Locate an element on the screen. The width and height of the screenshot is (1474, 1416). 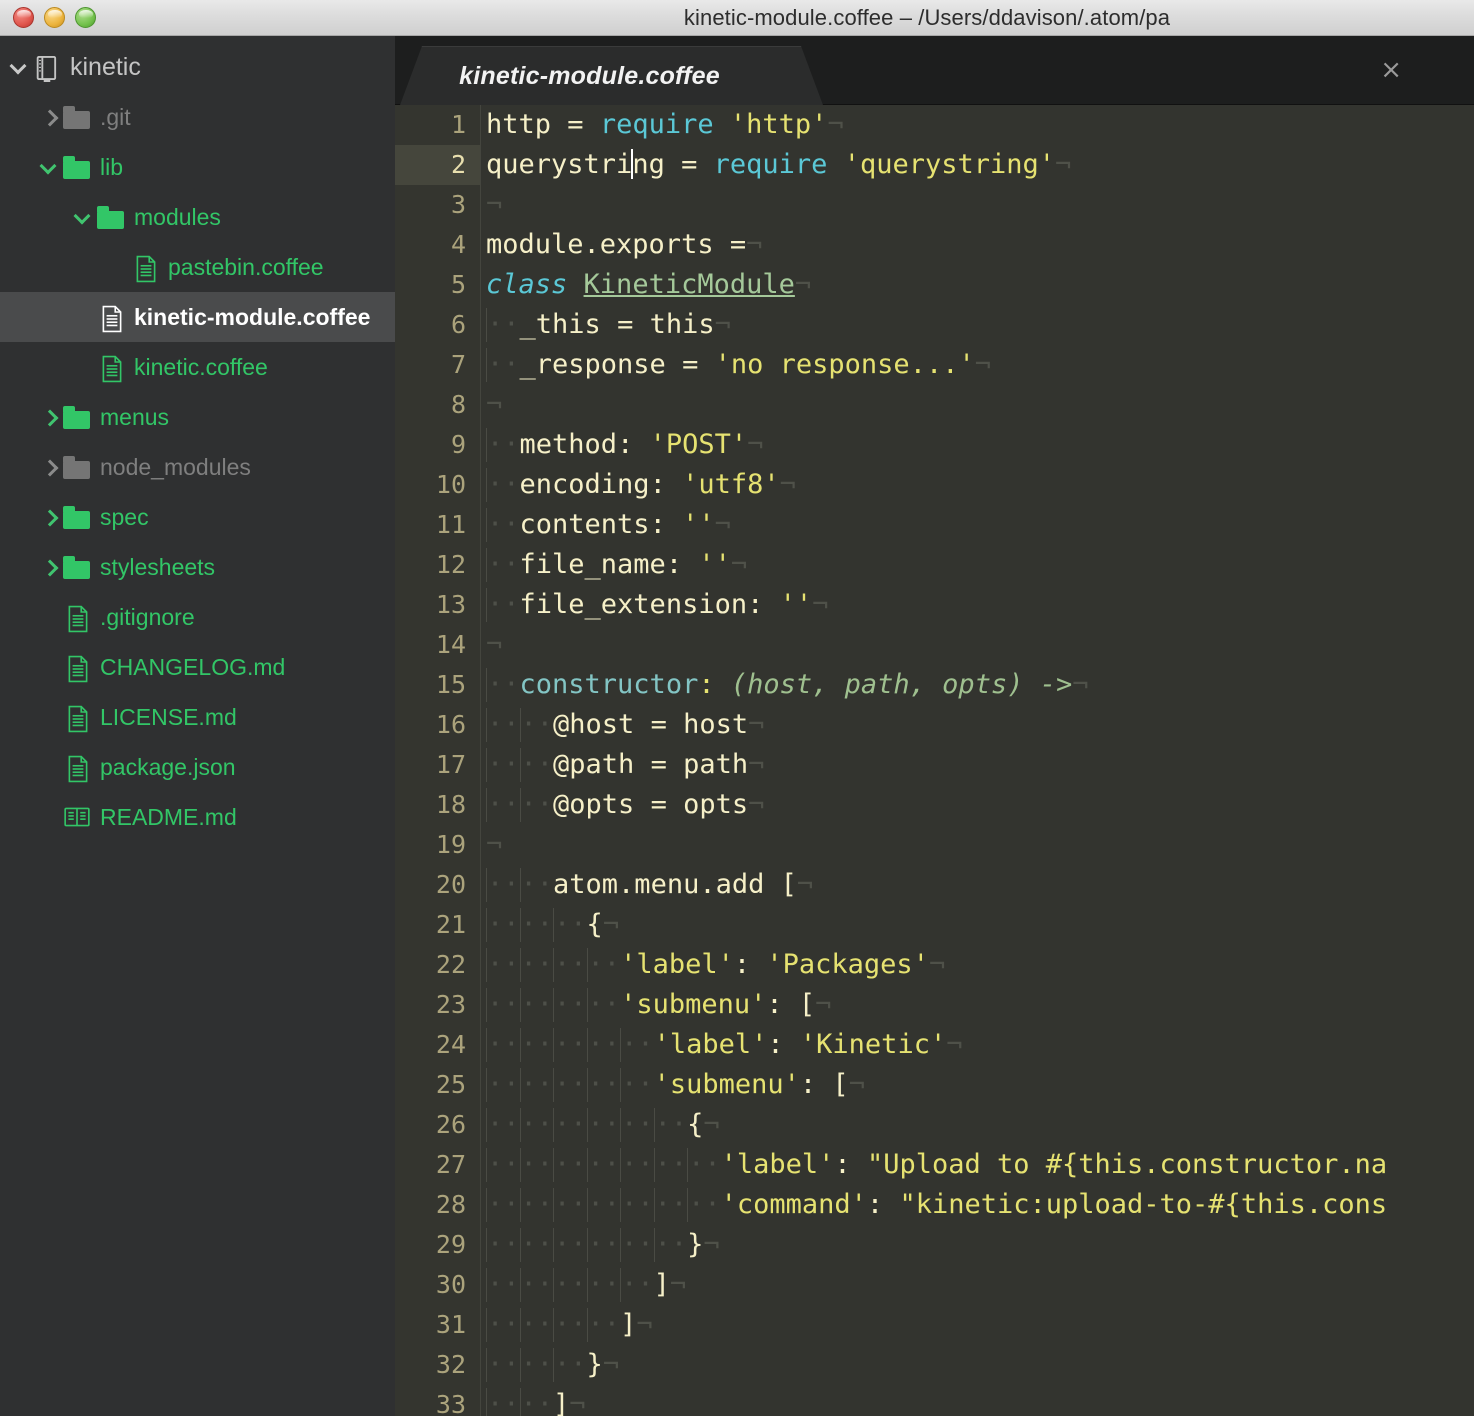
tree-item-readme-md: README.md is located at coordinates (197, 817).